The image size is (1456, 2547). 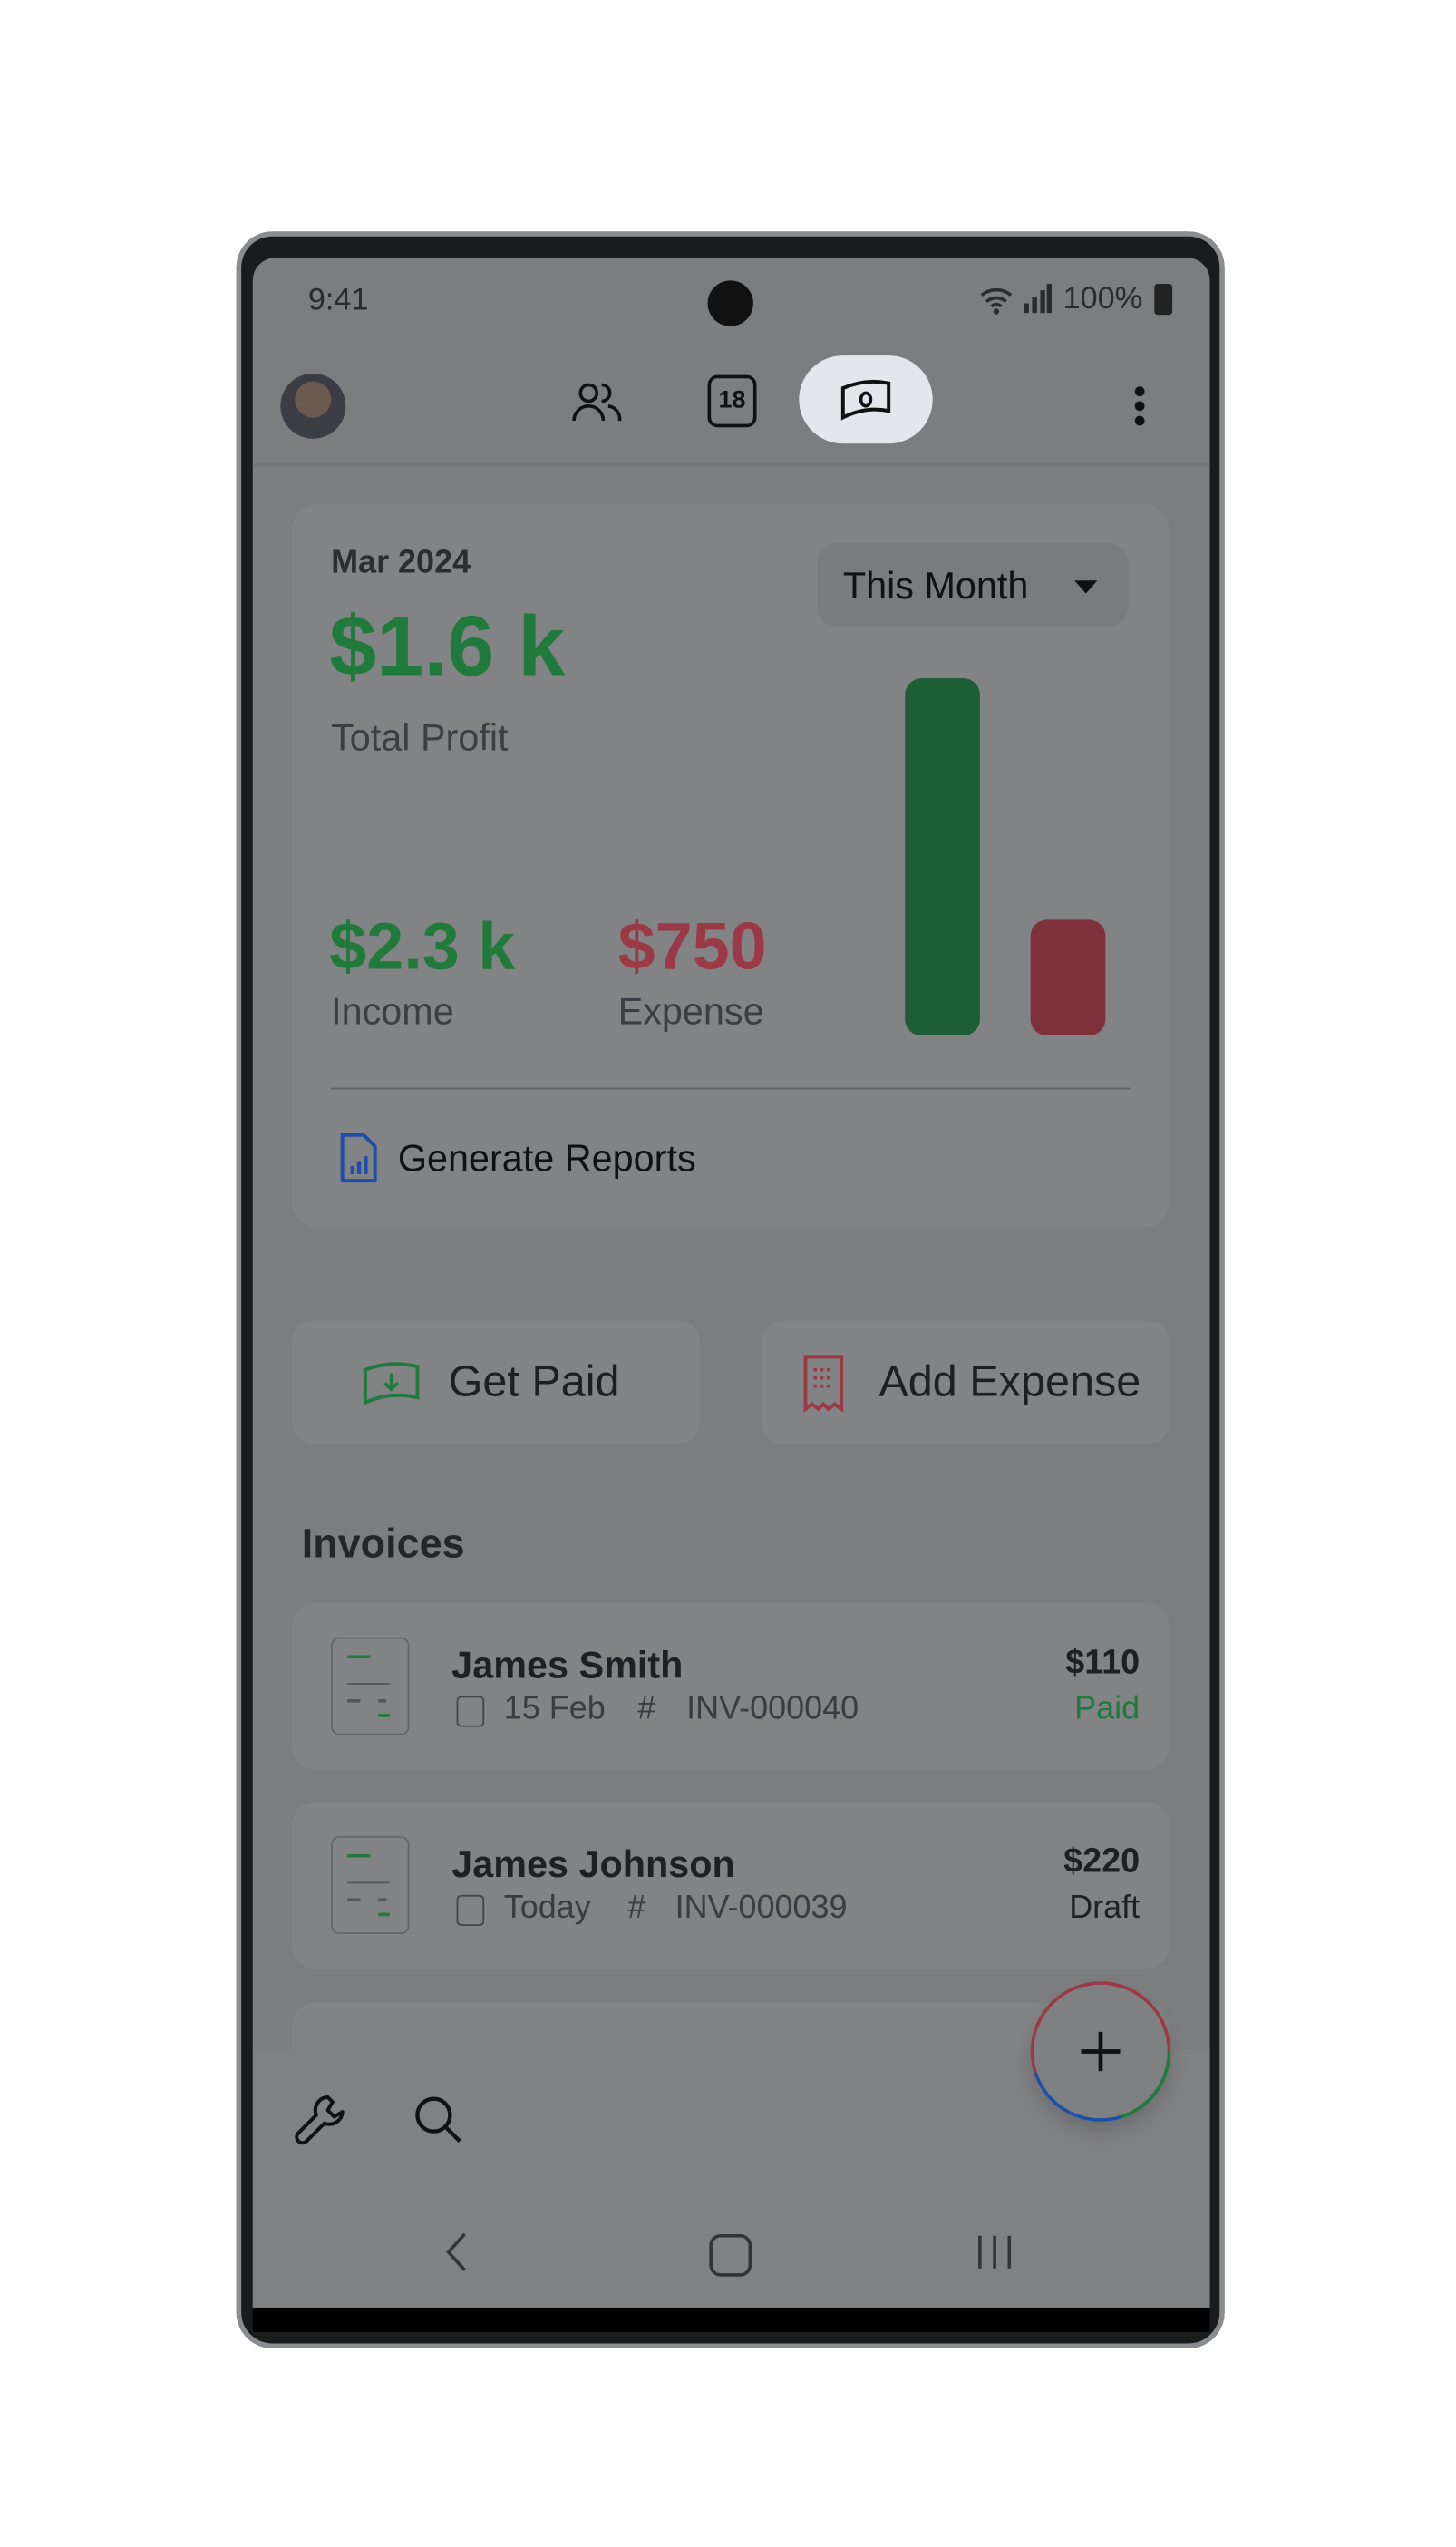 What do you see at coordinates (546, 1158) in the screenshot?
I see `generate-reports-label: Generate Reports` at bounding box center [546, 1158].